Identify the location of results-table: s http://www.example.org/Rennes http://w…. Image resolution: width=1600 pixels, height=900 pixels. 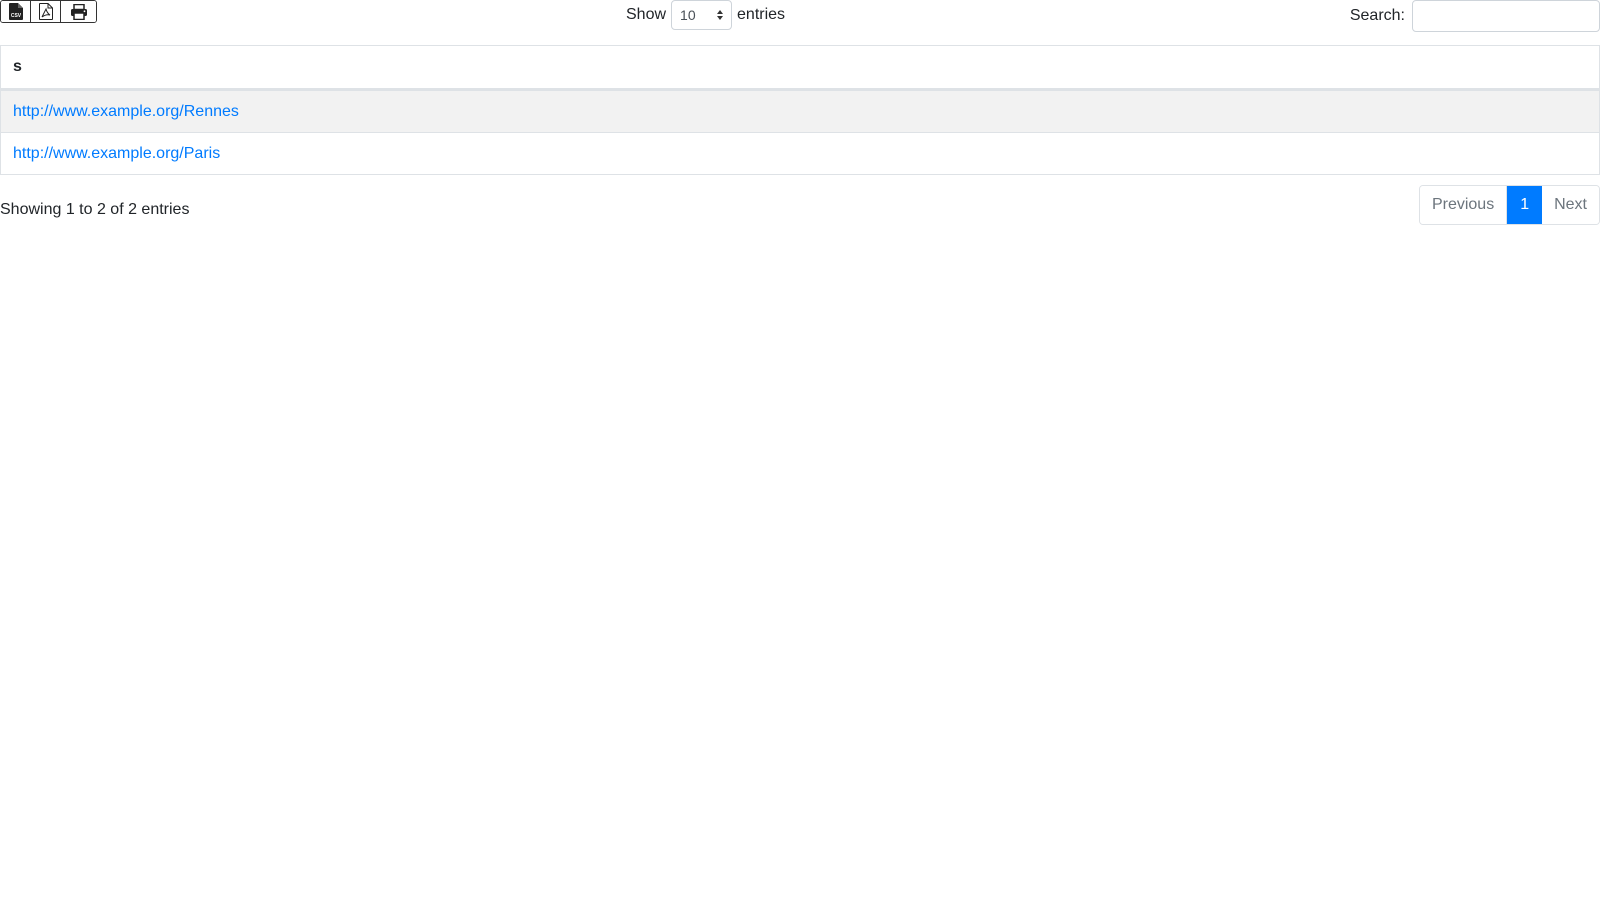
(800, 110).